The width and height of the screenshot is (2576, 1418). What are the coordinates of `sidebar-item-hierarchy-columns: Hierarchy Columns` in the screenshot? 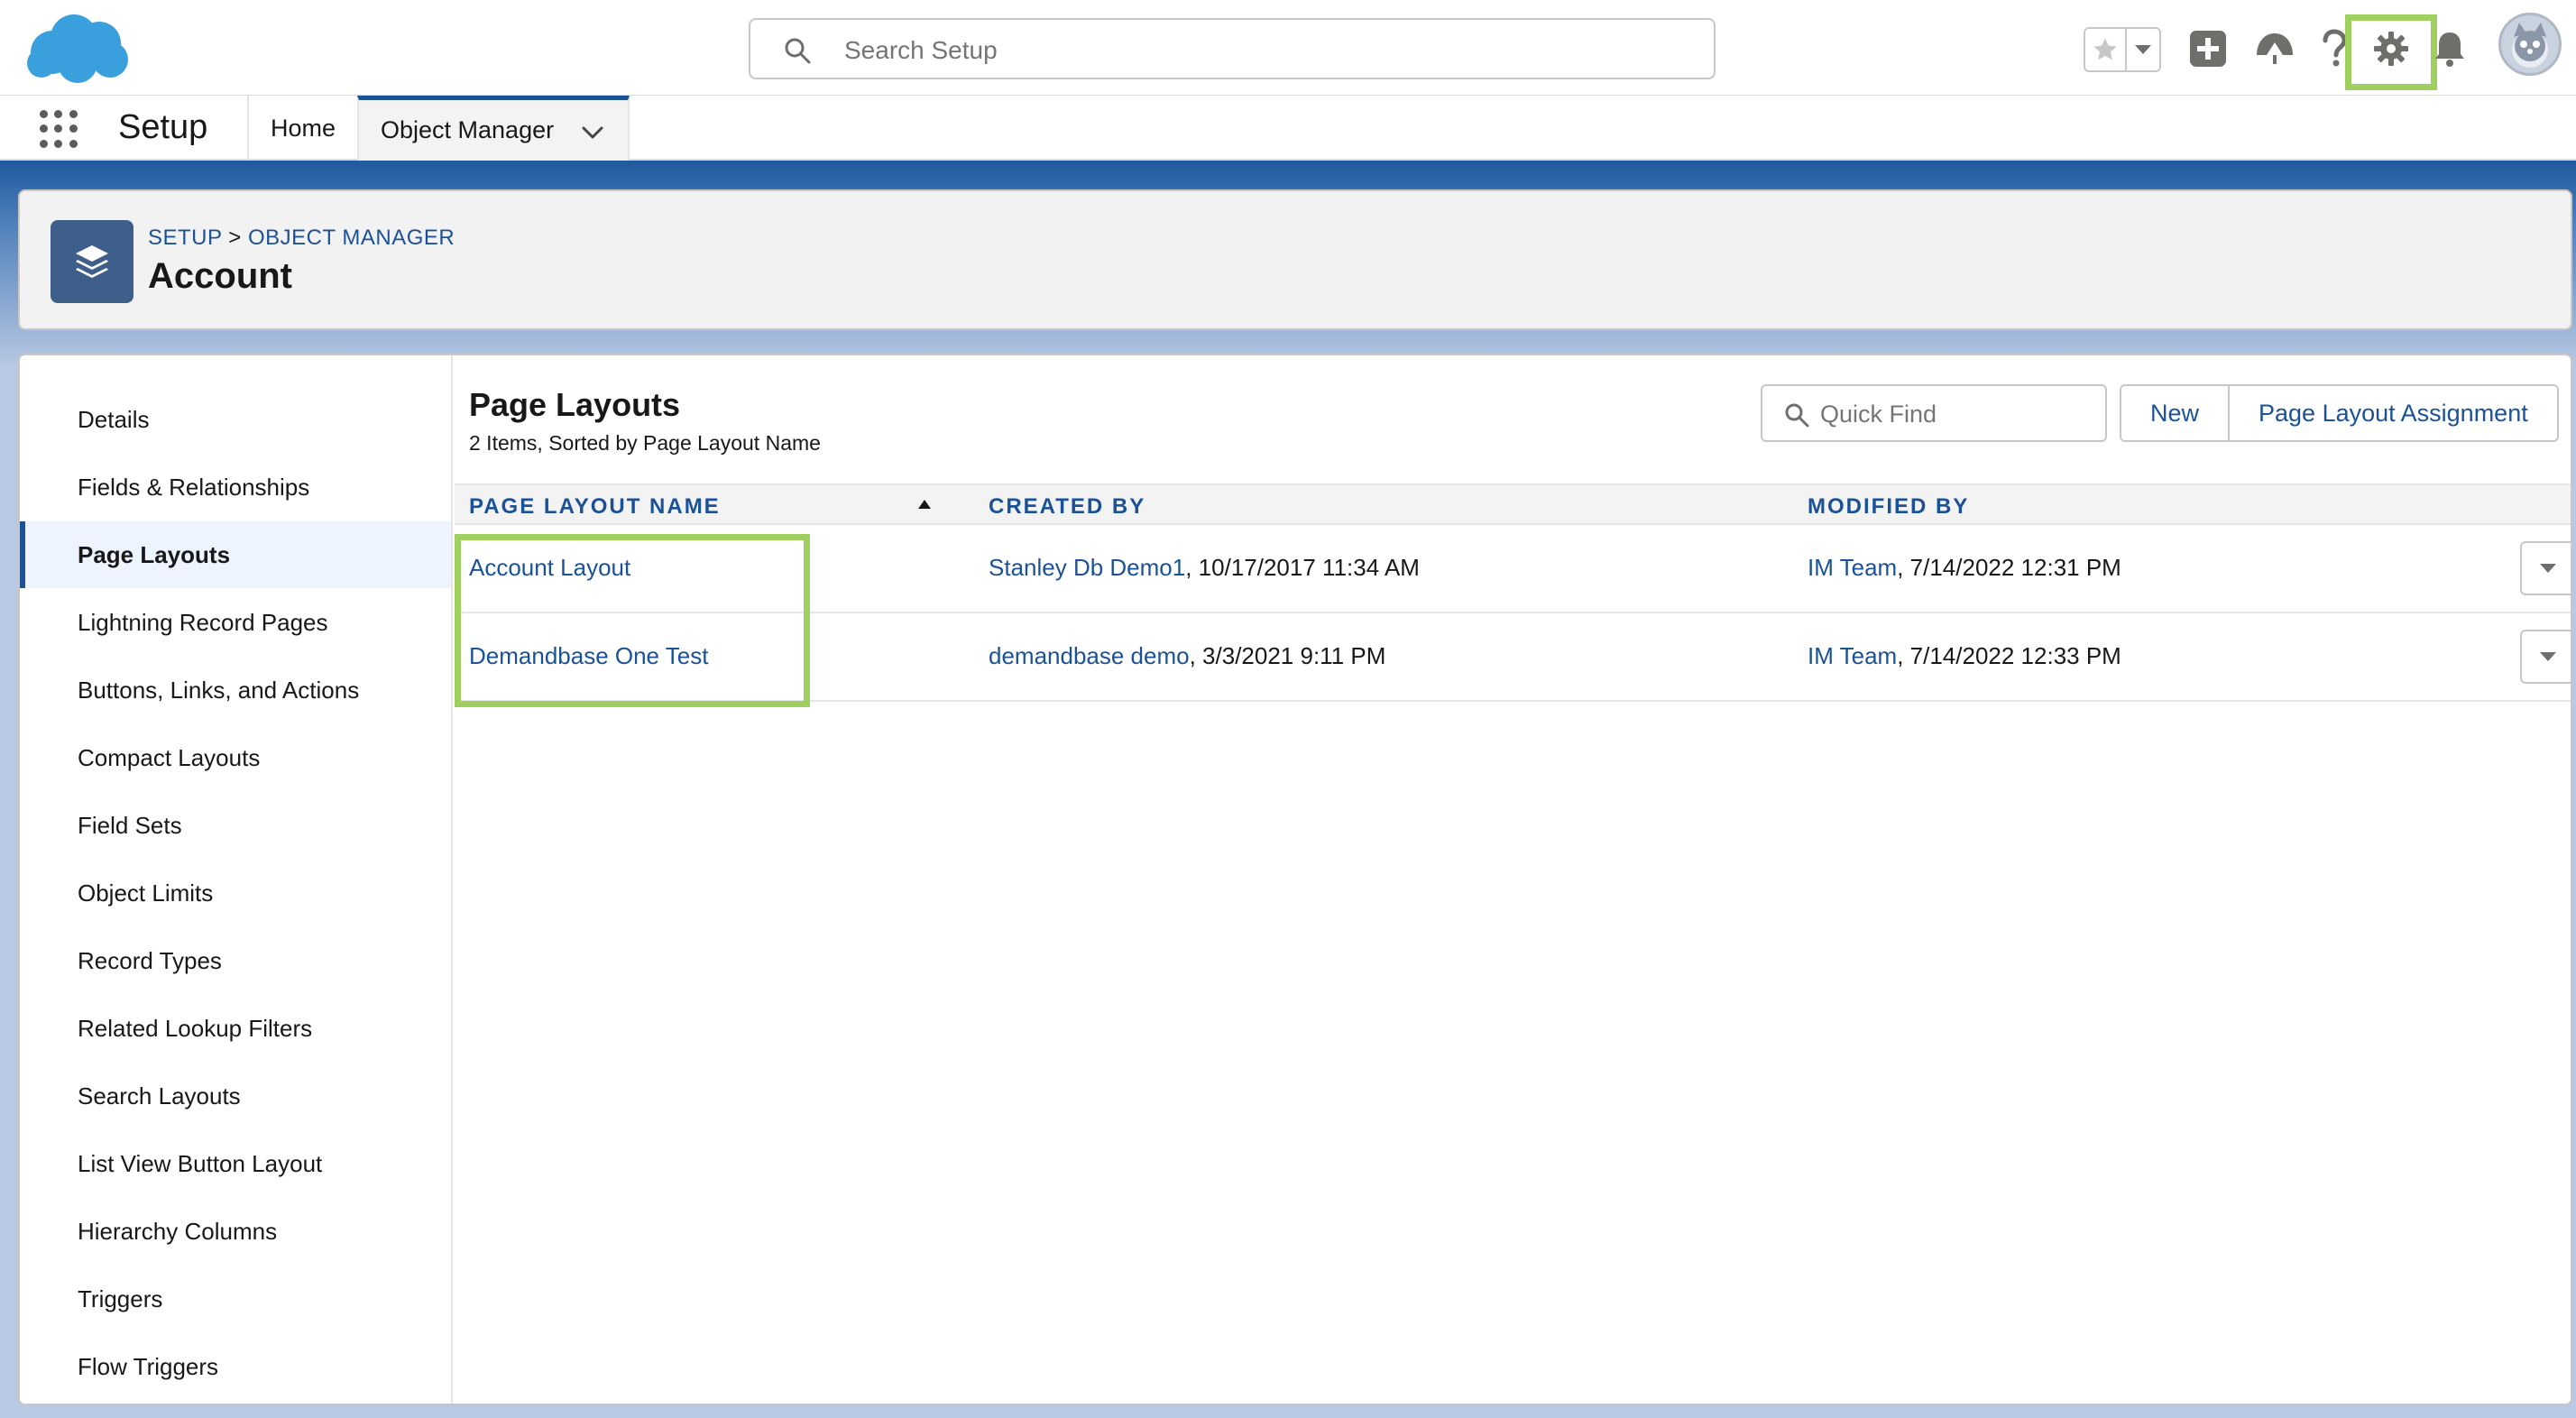 It's located at (236, 1232).